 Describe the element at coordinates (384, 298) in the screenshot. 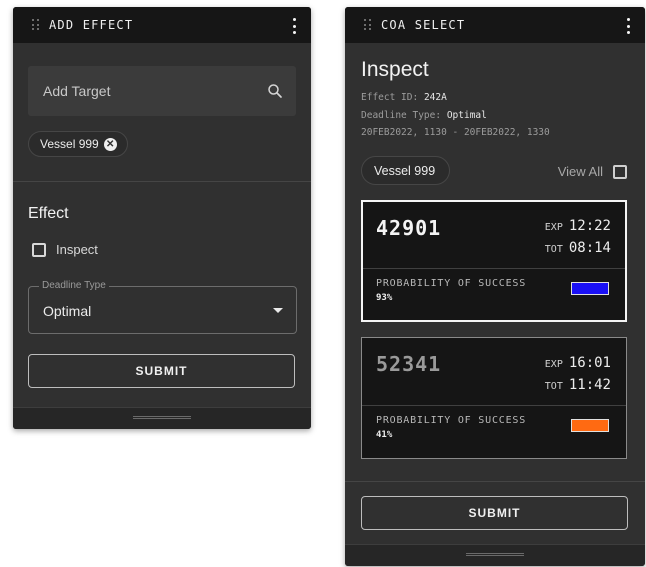

I see `probability-value: 93%` at that location.